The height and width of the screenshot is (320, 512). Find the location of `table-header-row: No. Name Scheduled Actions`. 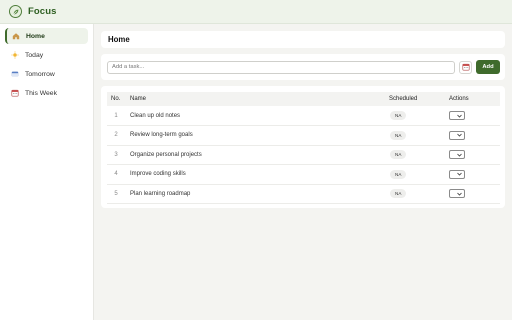

table-header-row: No. Name Scheduled Actions is located at coordinates (303, 99).